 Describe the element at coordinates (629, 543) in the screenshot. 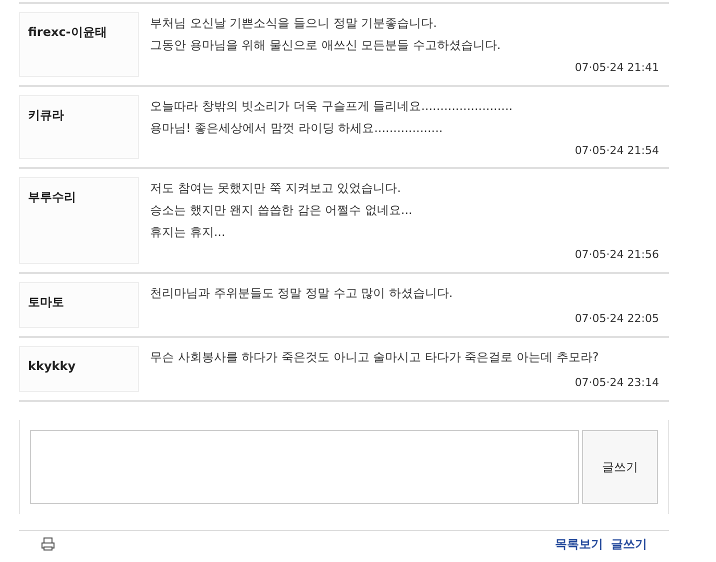

I see `footer-link: 글쓰기` at that location.